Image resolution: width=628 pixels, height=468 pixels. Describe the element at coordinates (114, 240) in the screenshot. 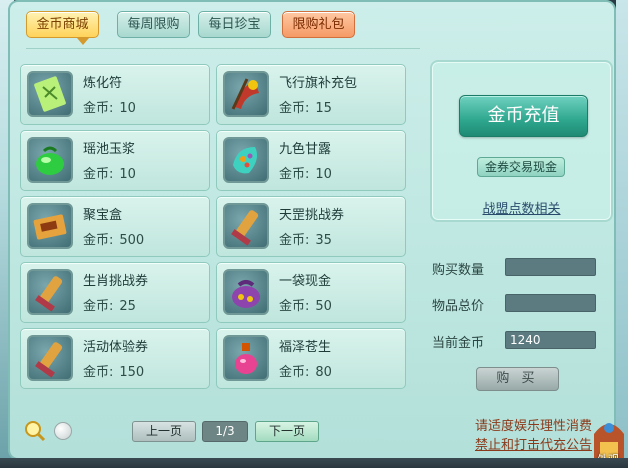

I see `item-price: 金币: 500` at that location.